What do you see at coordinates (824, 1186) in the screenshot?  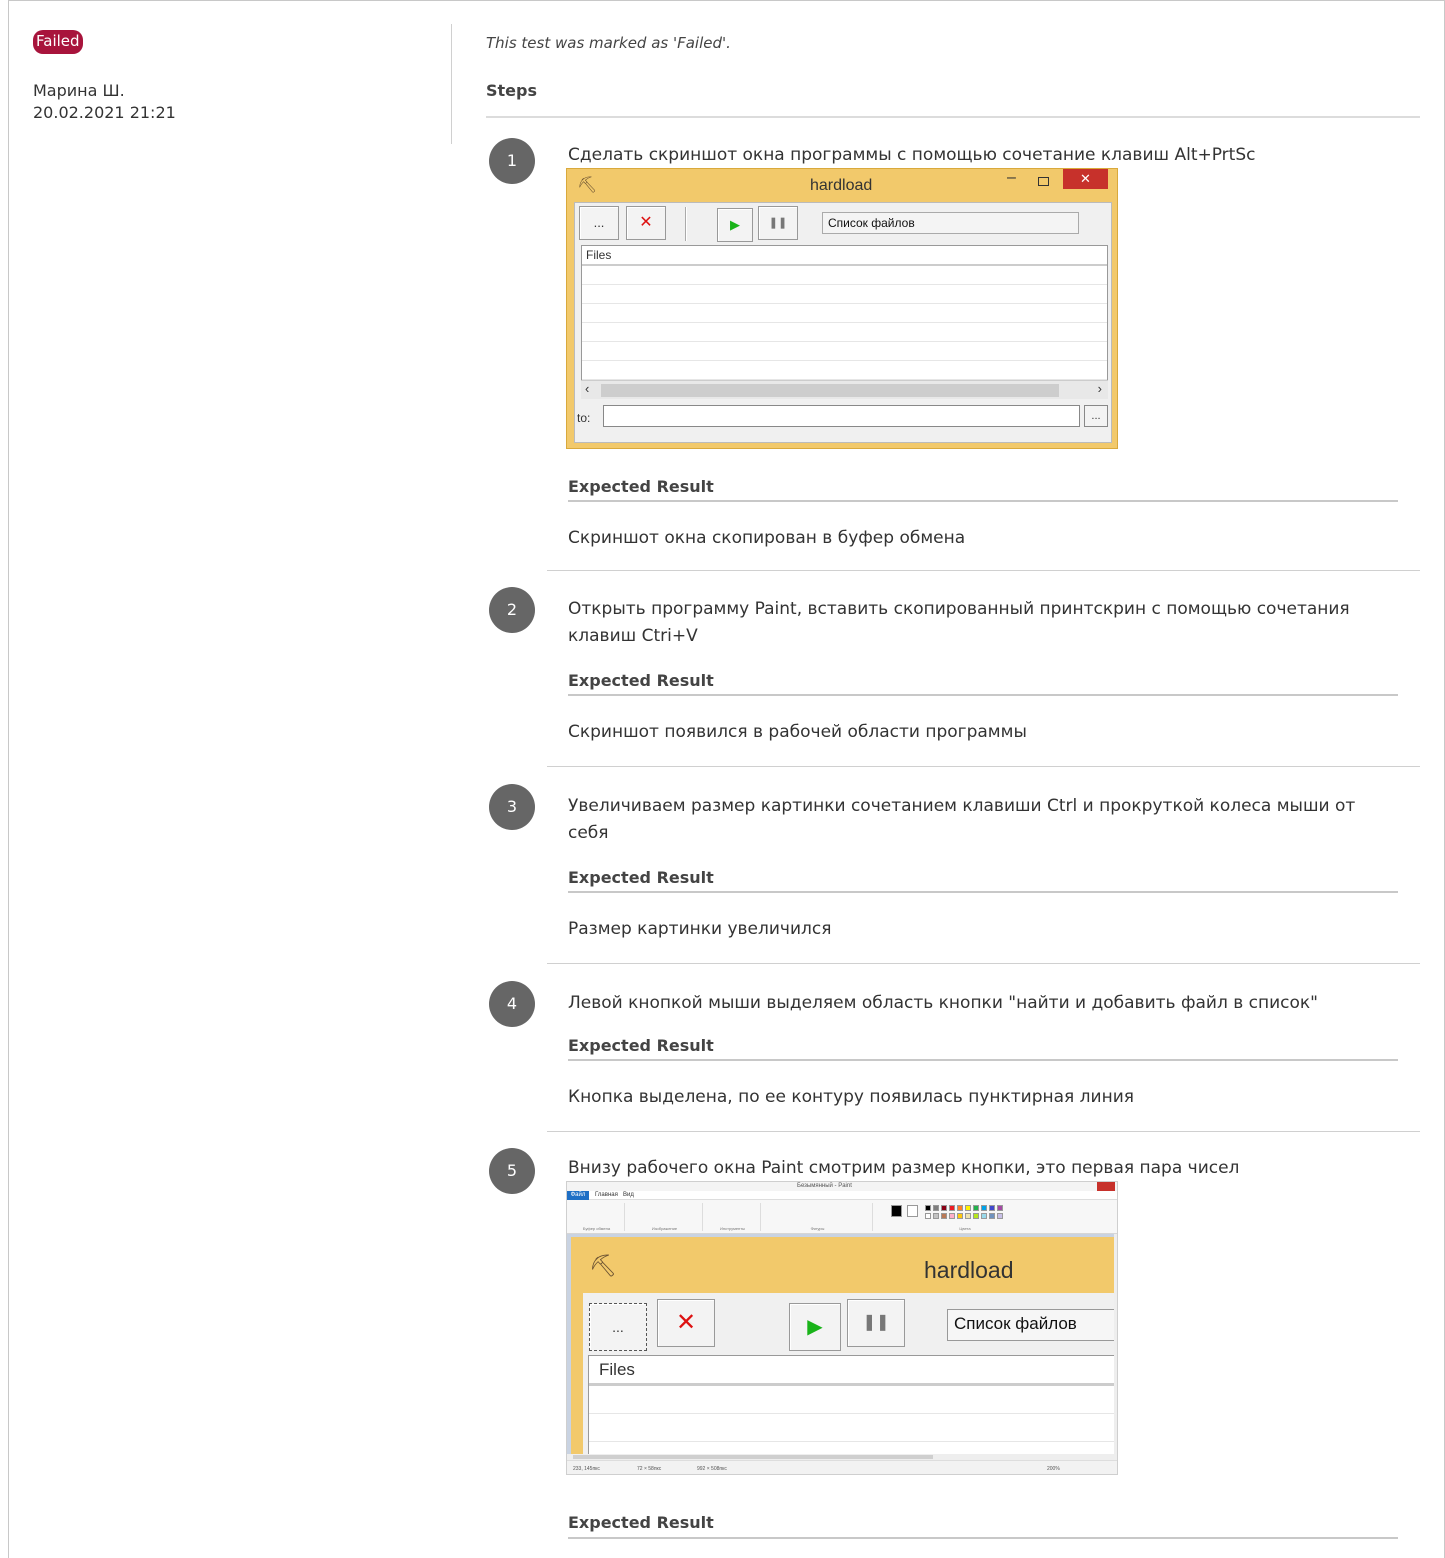 I see `paint-title: Безымянный - Paint` at bounding box center [824, 1186].